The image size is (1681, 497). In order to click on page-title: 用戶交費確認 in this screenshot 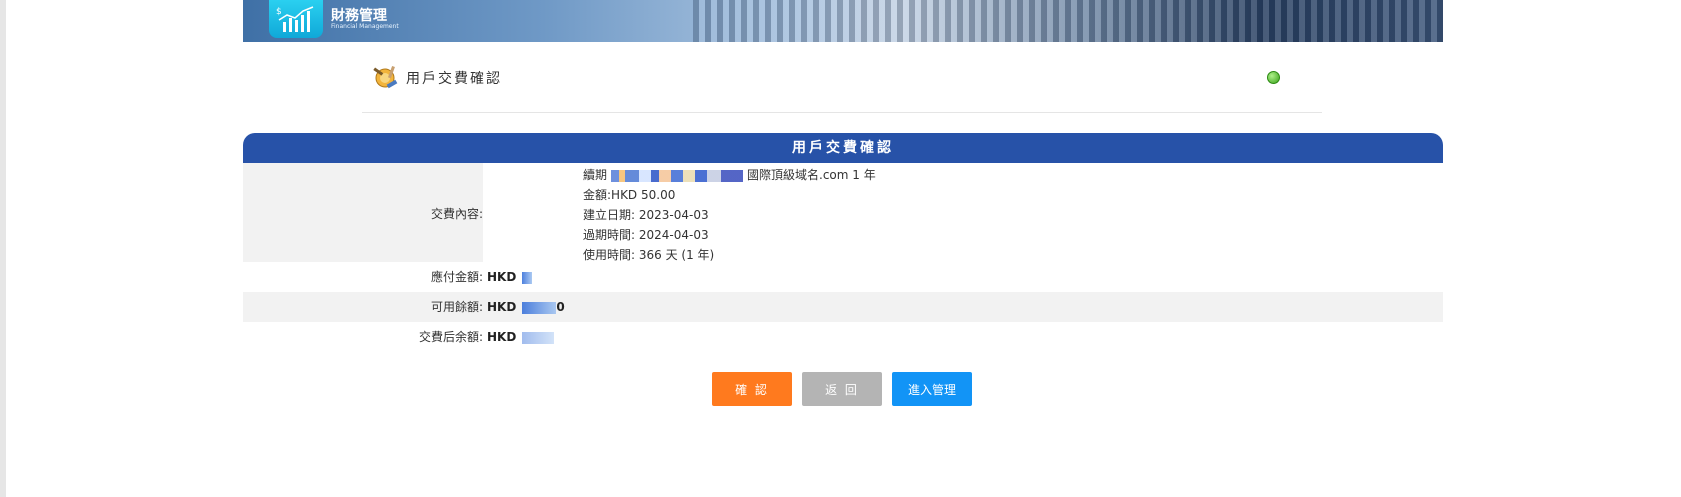, I will do `click(454, 79)`.